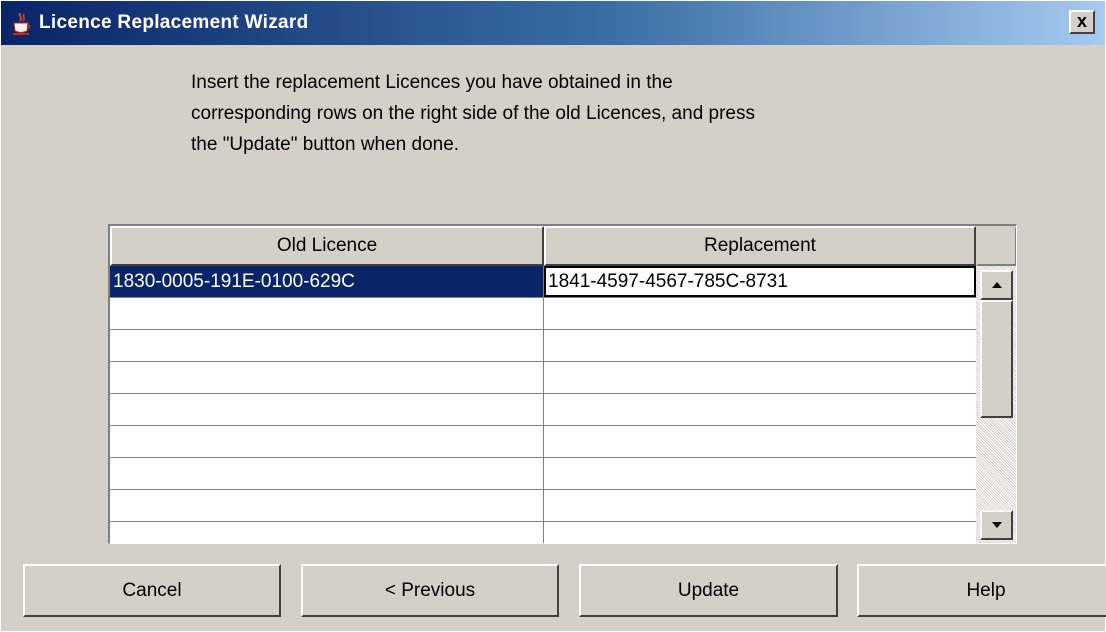  I want to click on close-button: x, so click(1082, 22).